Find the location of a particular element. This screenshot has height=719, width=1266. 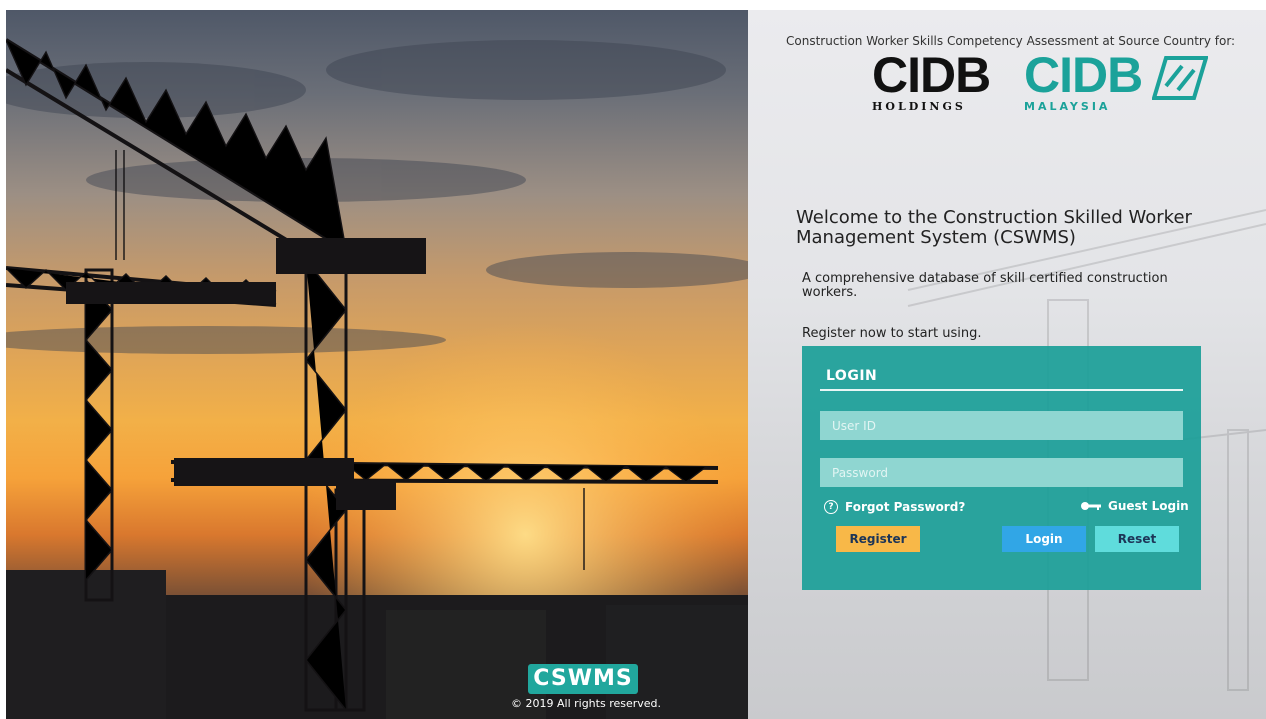

copyright-text: © 2019 All rights reserved. is located at coordinates (586, 703).